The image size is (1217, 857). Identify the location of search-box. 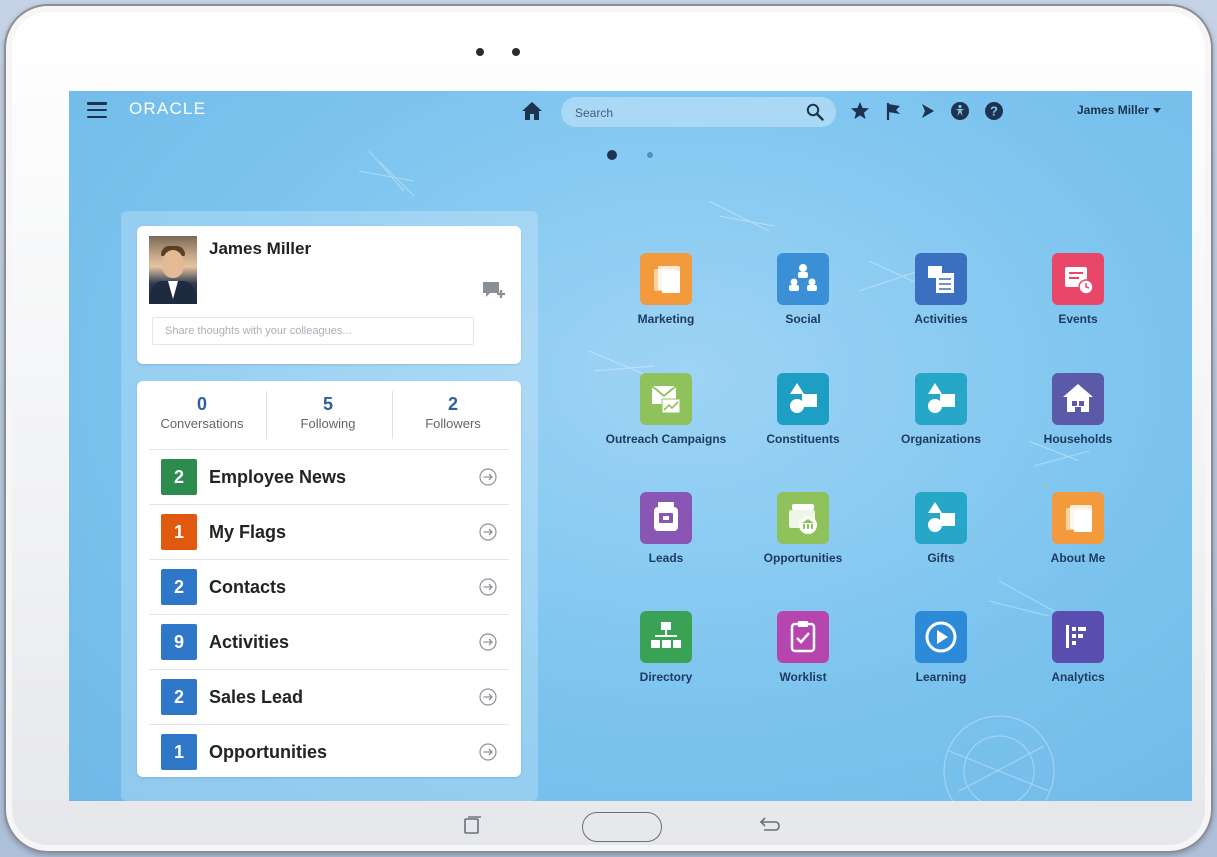
(698, 113).